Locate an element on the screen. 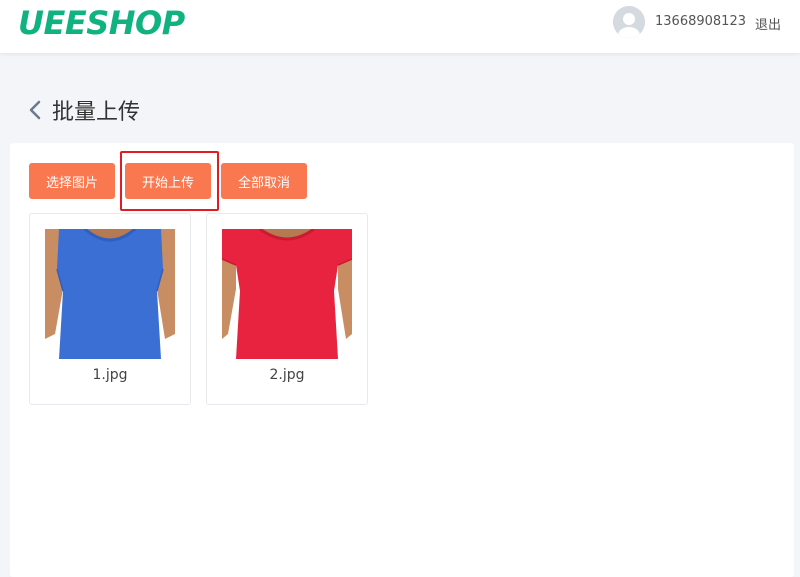 The image size is (800, 577). blue-tshirt-image is located at coordinates (110, 294).